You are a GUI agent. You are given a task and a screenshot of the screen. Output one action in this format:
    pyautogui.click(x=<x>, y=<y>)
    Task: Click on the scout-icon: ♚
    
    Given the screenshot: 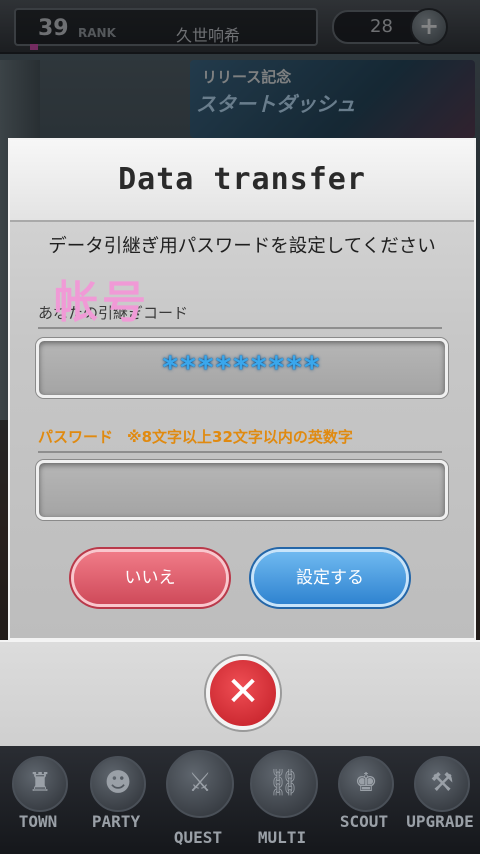 What is the action you would take?
    pyautogui.click(x=366, y=784)
    